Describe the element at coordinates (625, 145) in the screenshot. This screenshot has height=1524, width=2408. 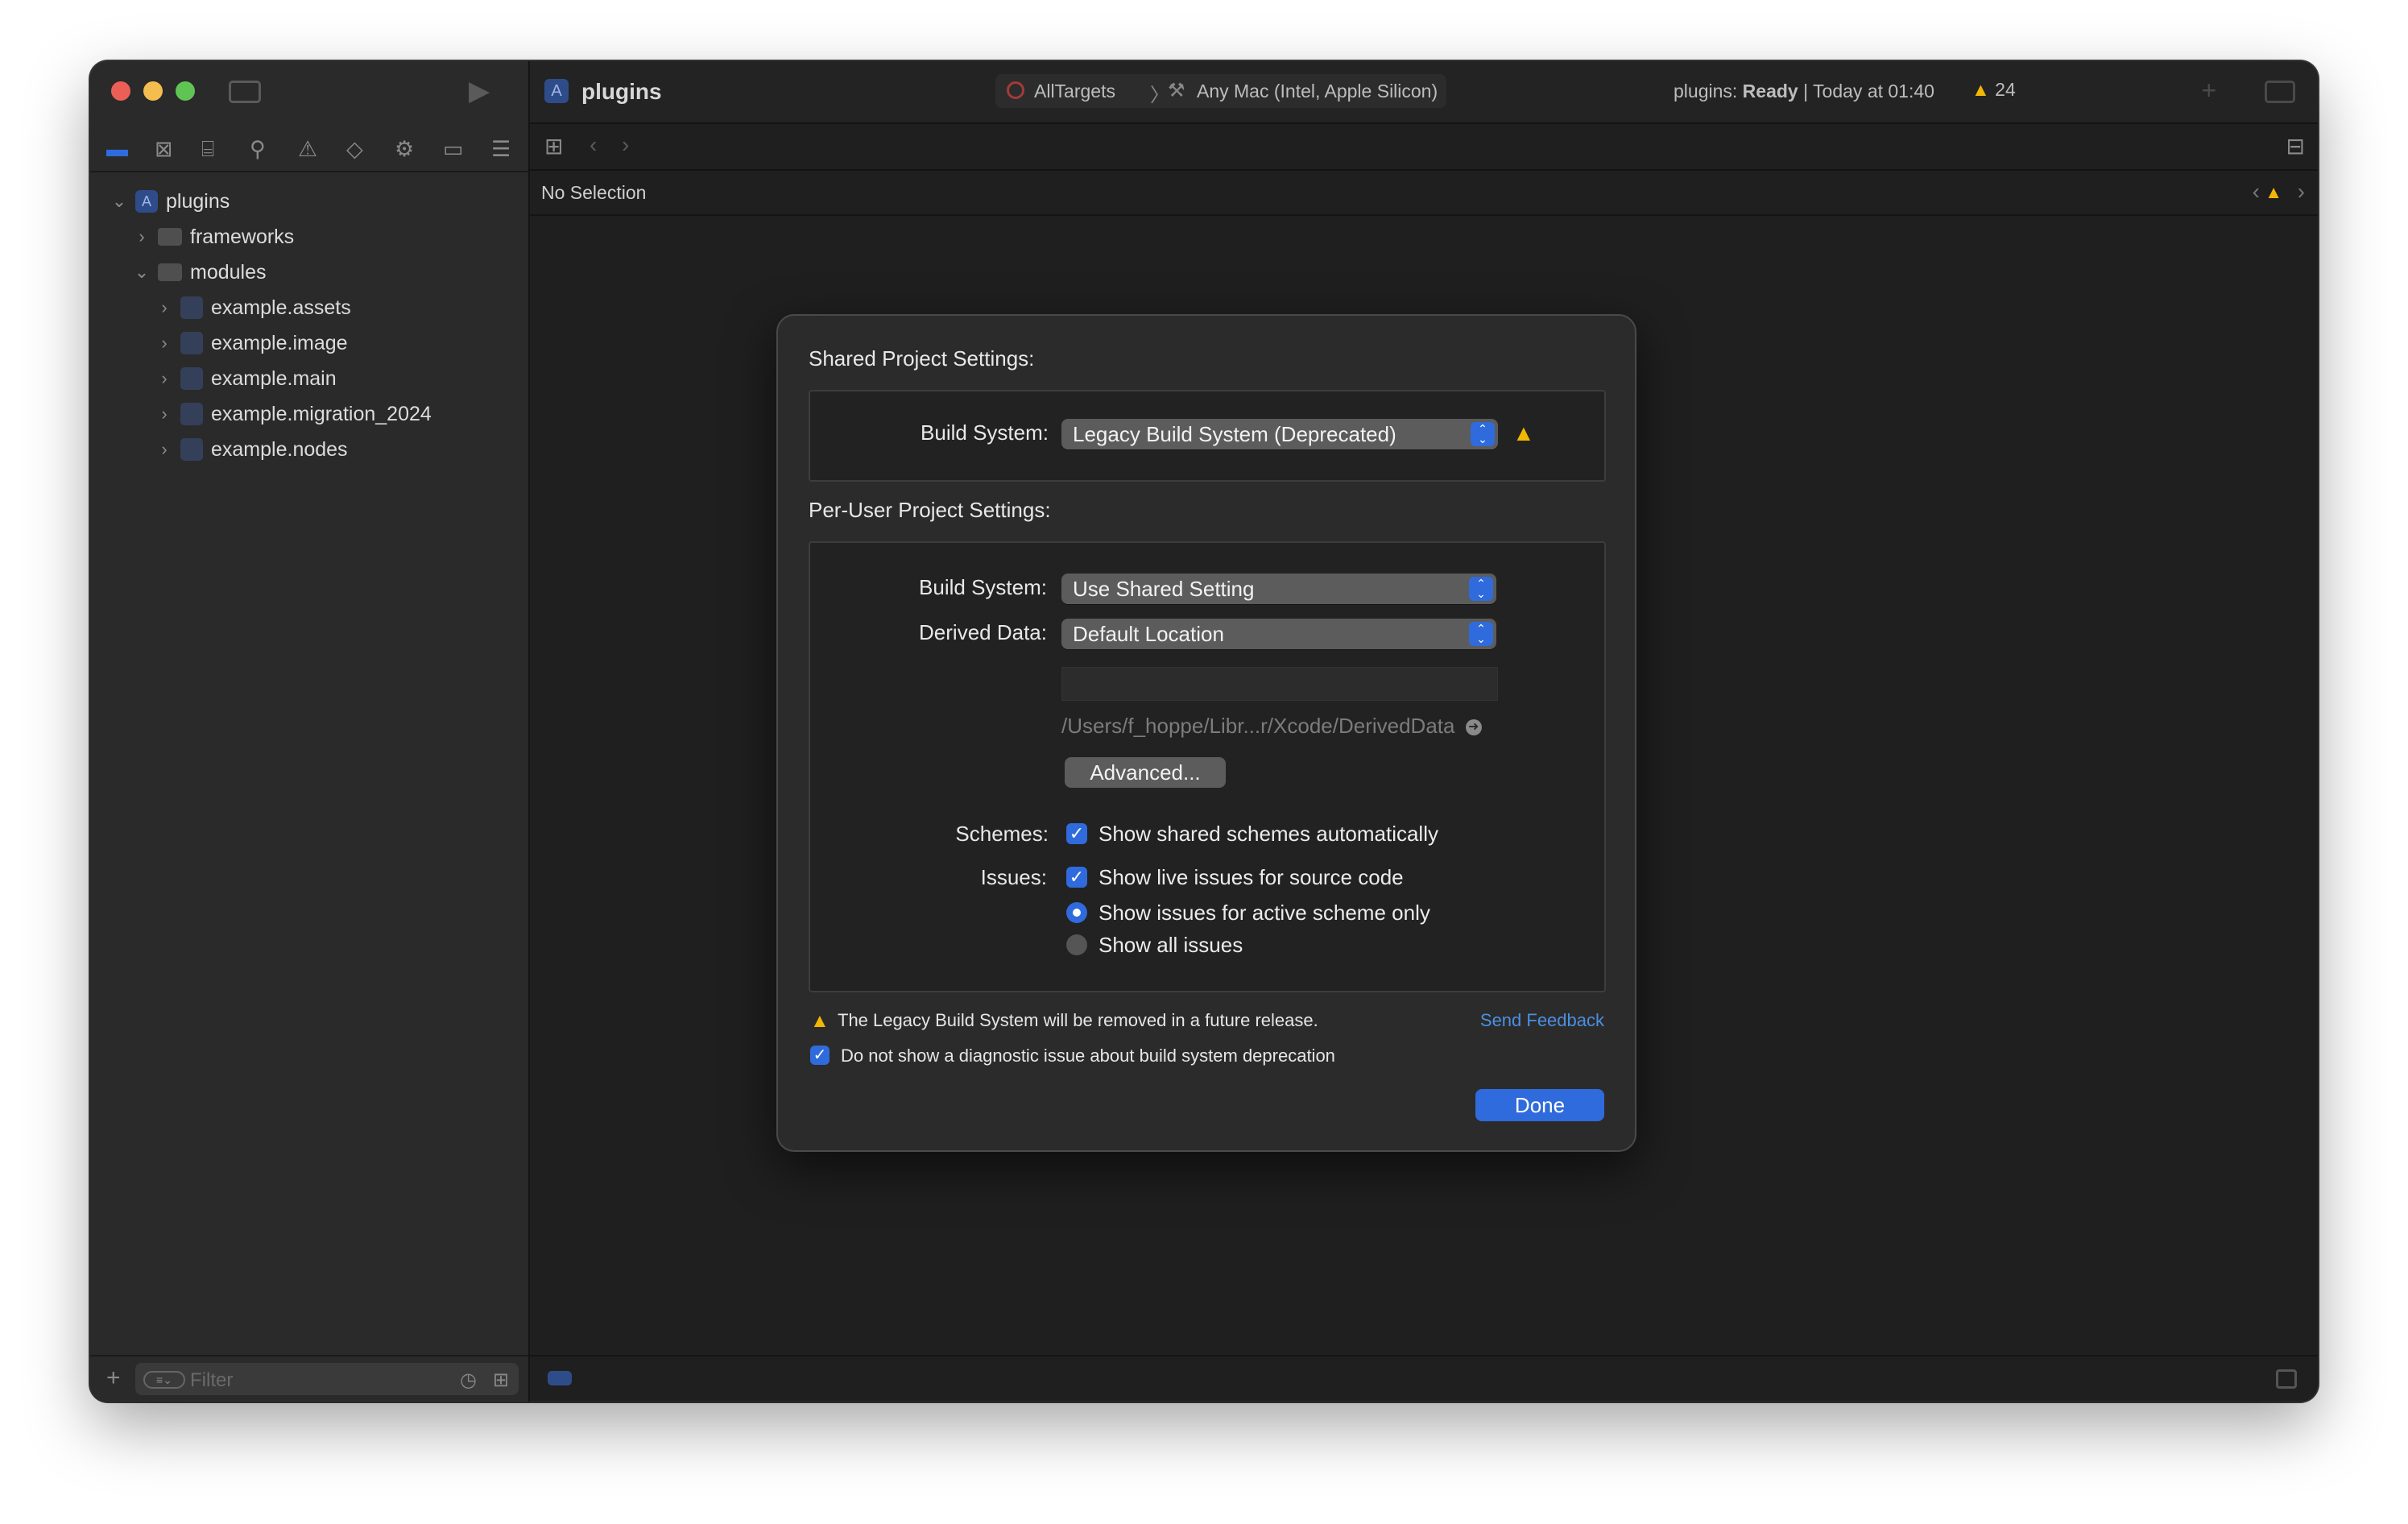
I see `forward-chevron-icon: ›` at that location.